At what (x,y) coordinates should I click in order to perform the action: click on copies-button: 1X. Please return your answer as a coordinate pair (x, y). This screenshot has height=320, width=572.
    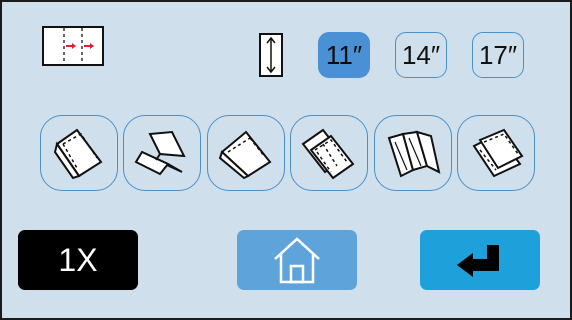
    Looking at the image, I should click on (78, 260).